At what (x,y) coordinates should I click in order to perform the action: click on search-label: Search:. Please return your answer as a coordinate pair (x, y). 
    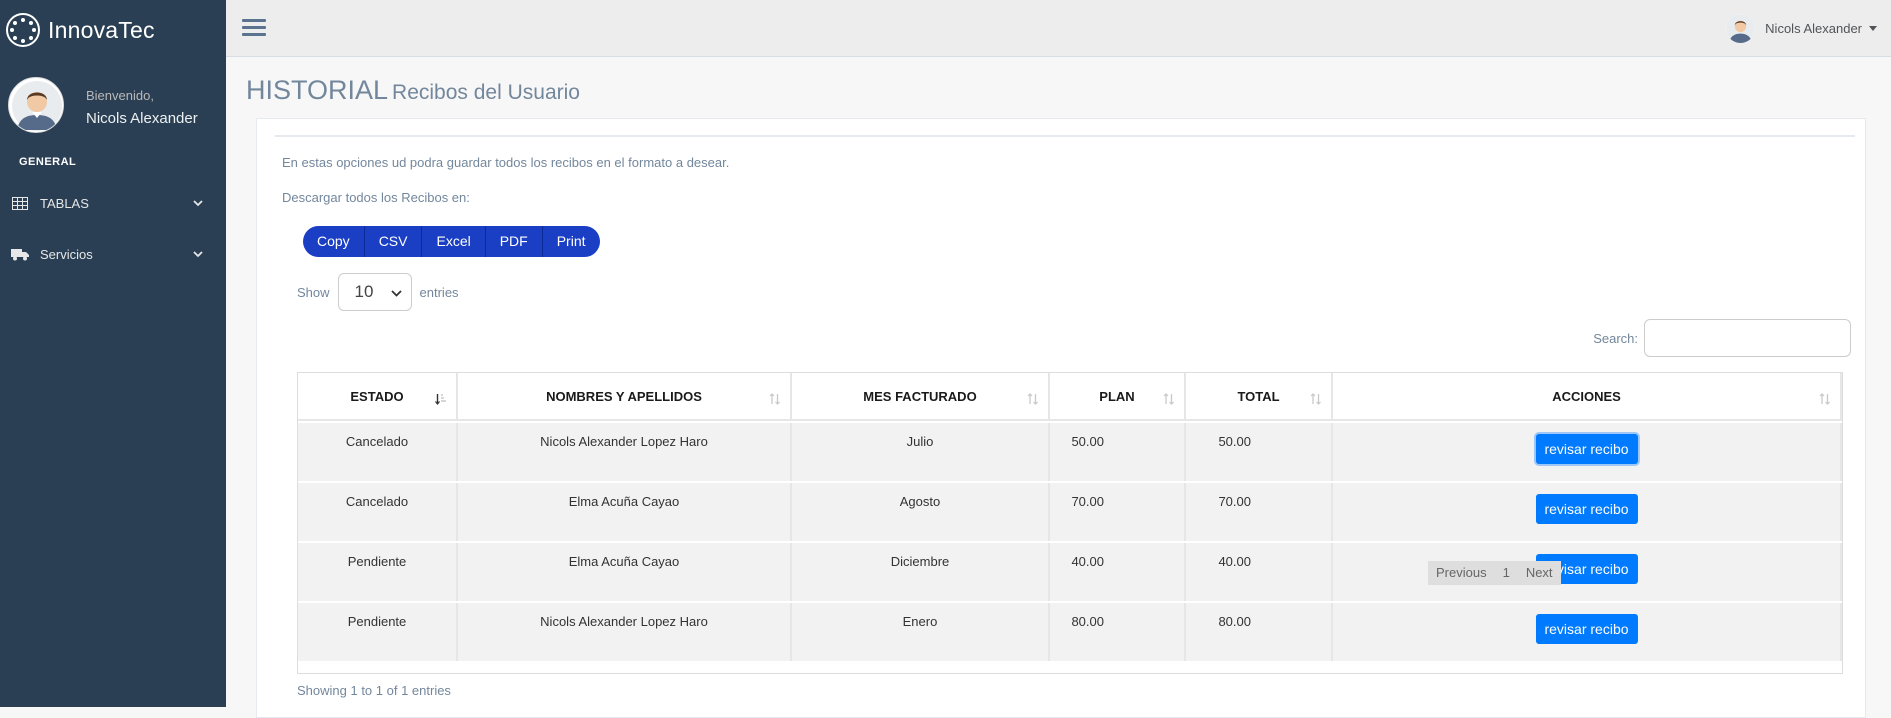
    Looking at the image, I should click on (1615, 338).